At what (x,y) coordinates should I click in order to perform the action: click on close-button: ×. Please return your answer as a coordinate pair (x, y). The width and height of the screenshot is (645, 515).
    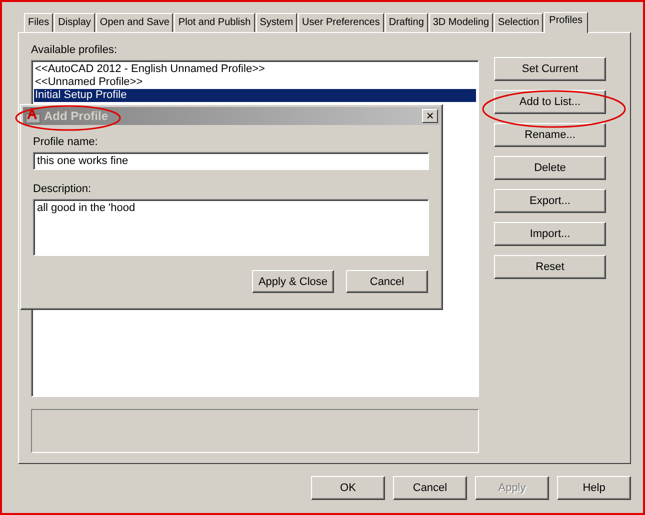
    Looking at the image, I should click on (430, 116).